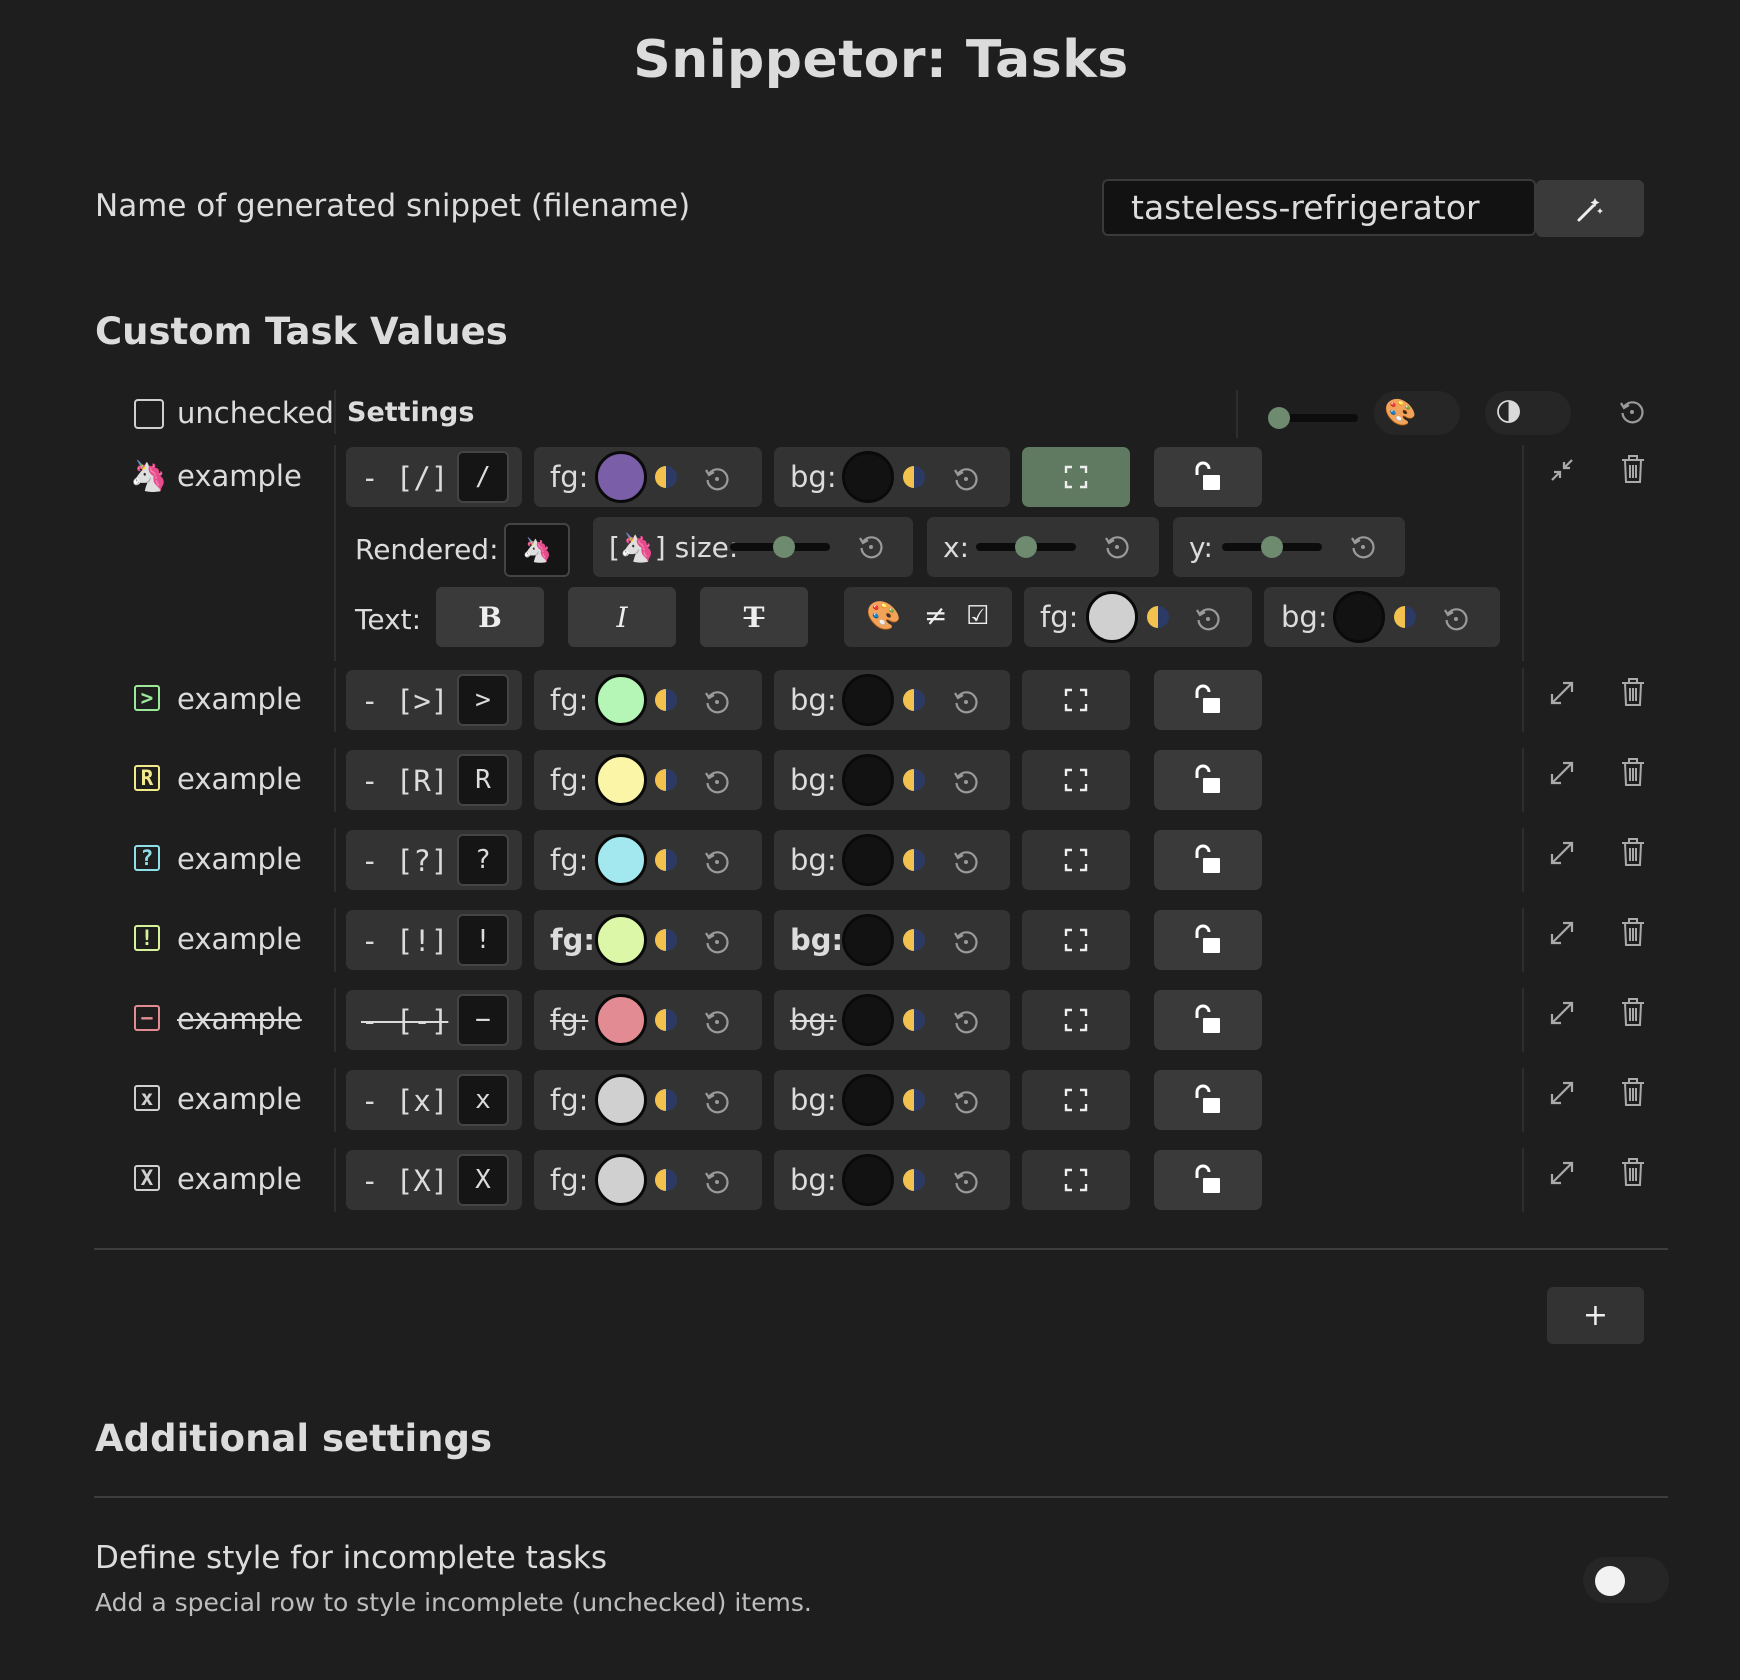 The width and height of the screenshot is (1740, 1680). What do you see at coordinates (1359, 617) in the screenshot?
I see `text-bg-swatch` at bounding box center [1359, 617].